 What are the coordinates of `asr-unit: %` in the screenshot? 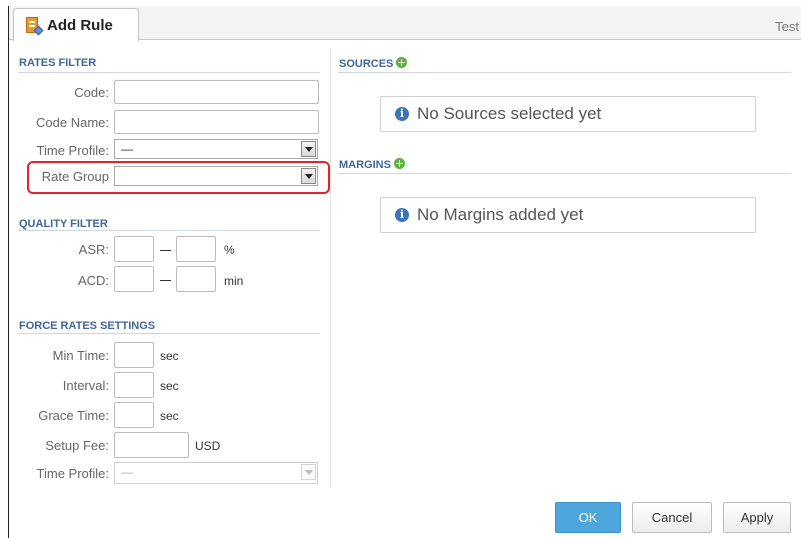 It's located at (229, 250).